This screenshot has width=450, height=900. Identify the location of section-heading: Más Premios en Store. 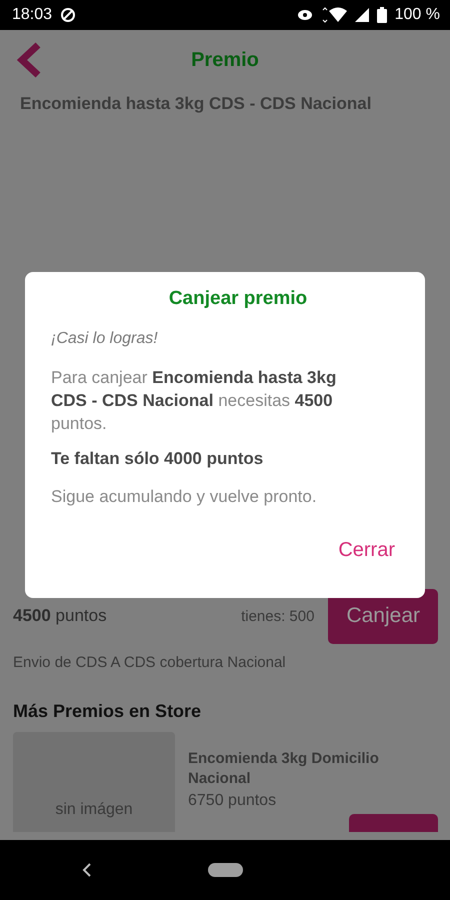
(107, 711).